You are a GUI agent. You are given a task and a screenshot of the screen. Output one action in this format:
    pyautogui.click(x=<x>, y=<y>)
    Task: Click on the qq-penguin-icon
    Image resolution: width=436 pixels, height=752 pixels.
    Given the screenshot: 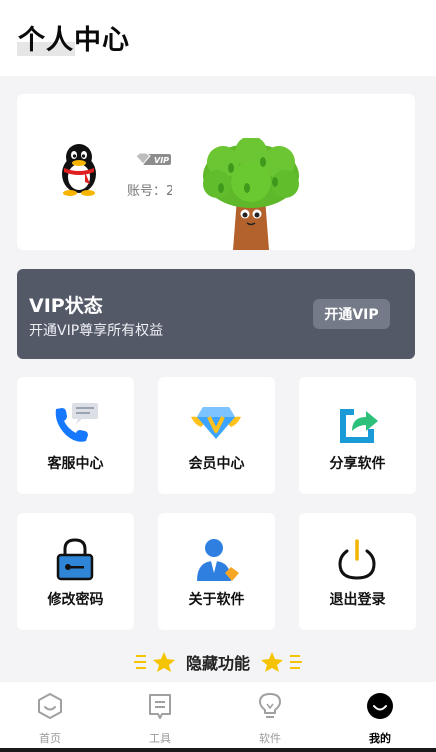 What is the action you would take?
    pyautogui.click(x=79, y=169)
    